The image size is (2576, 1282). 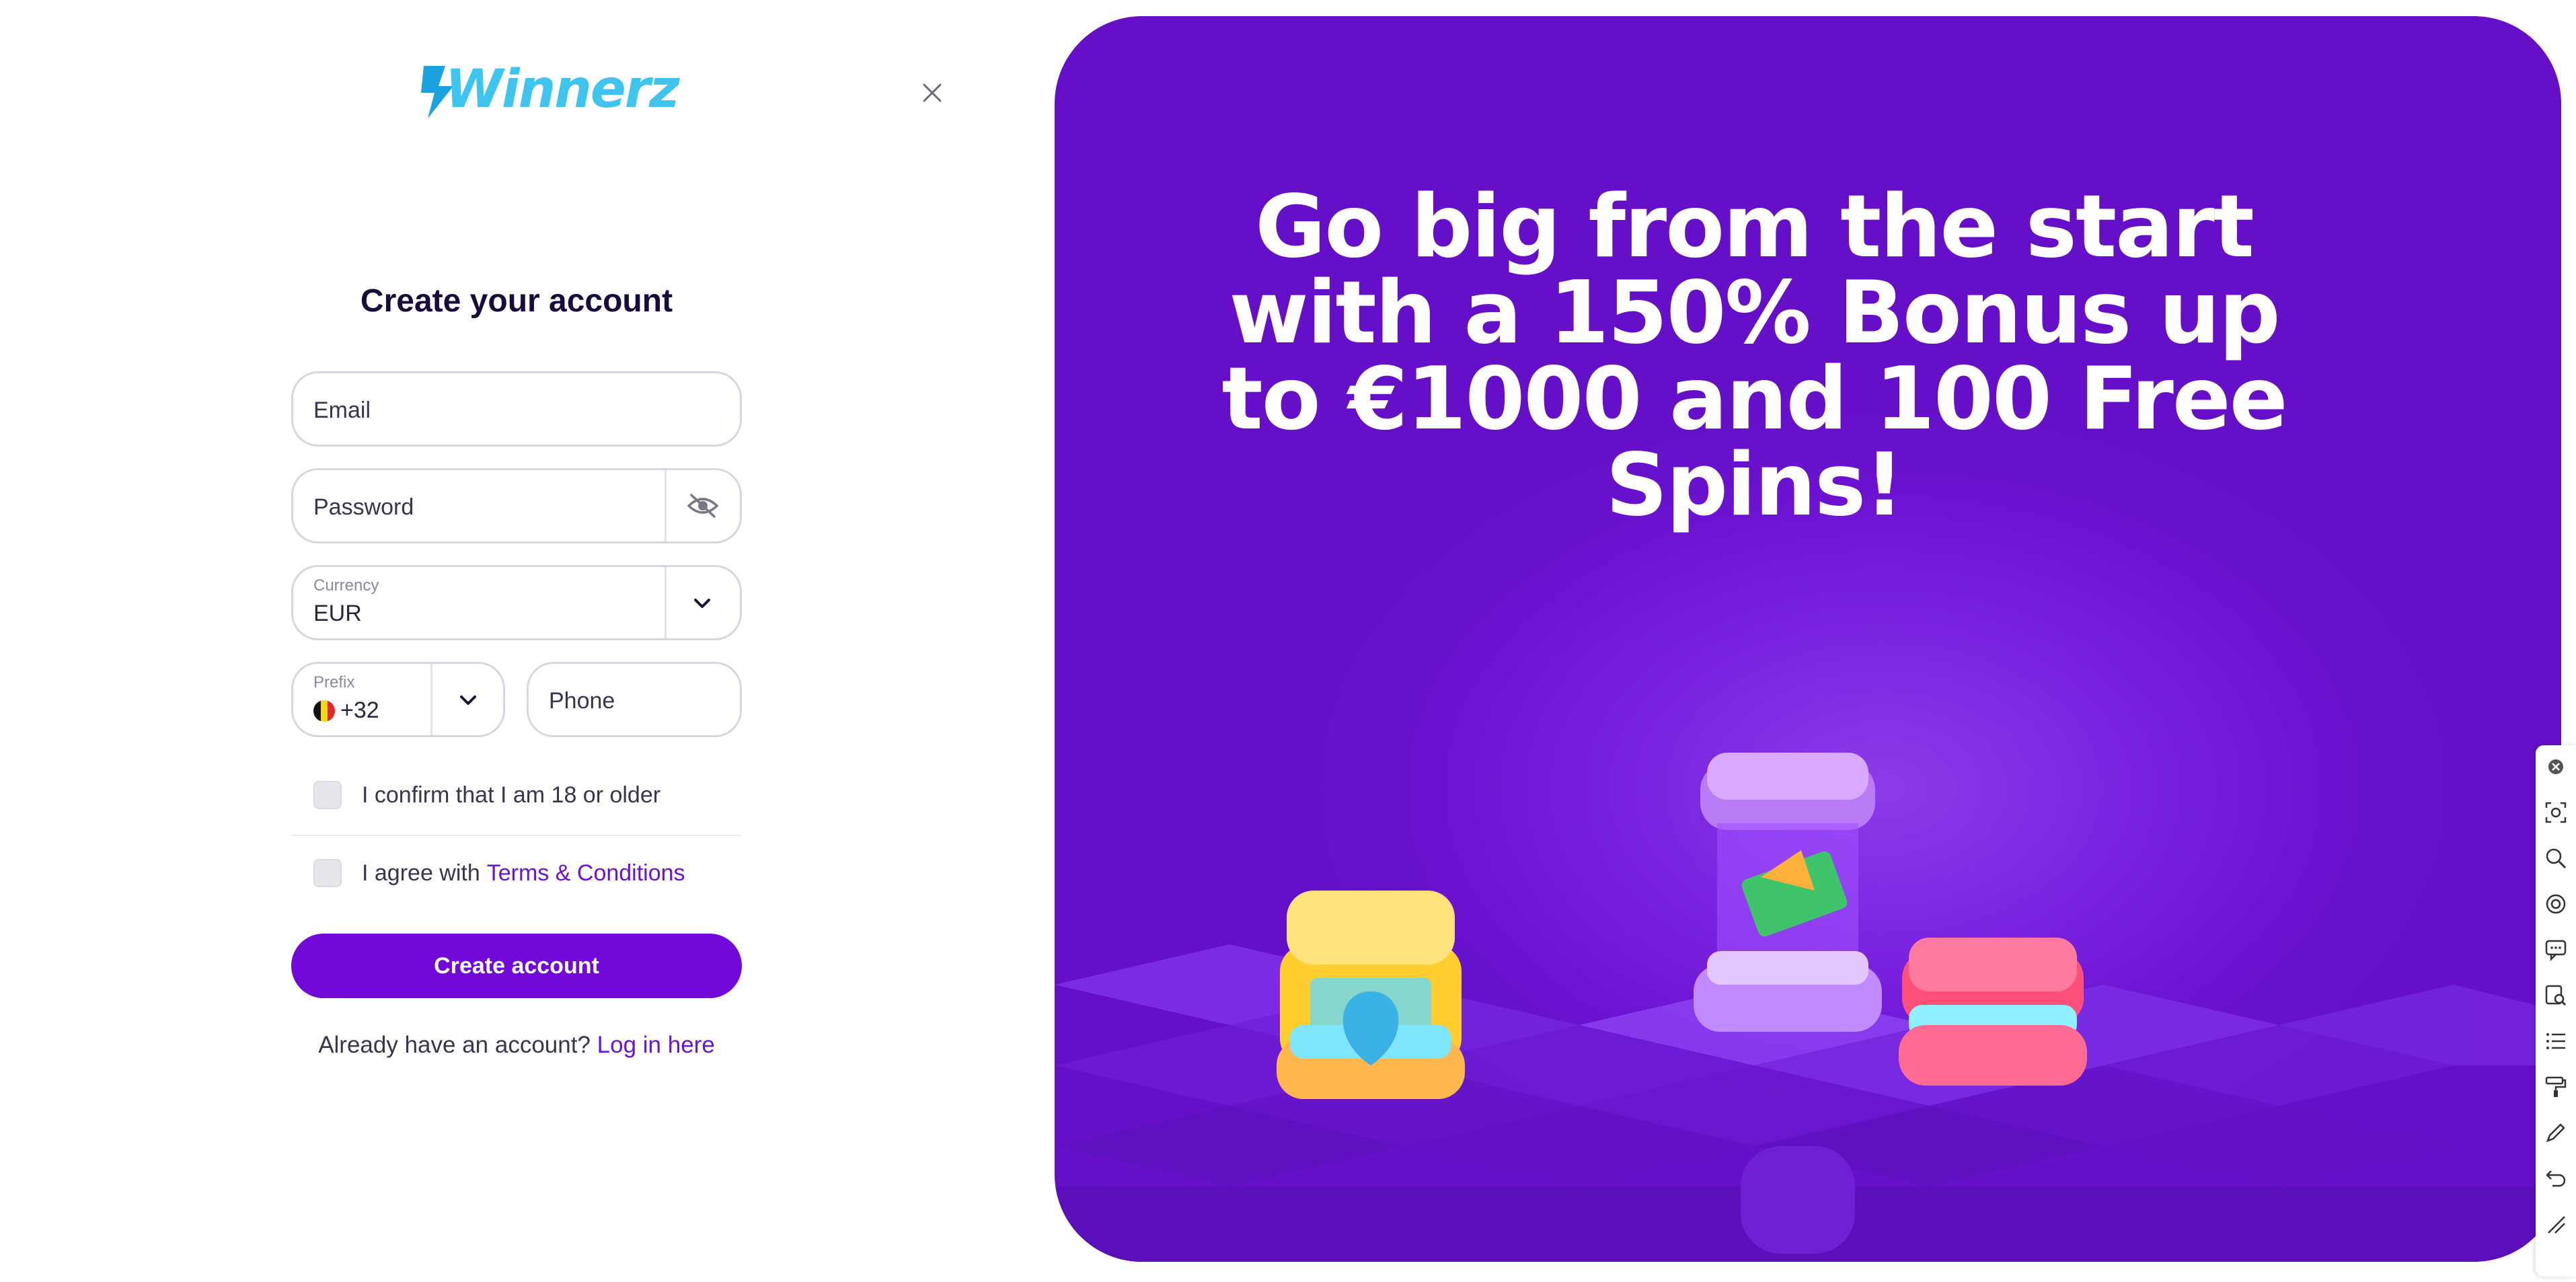 I want to click on eye-off-icon, so click(x=703, y=506).